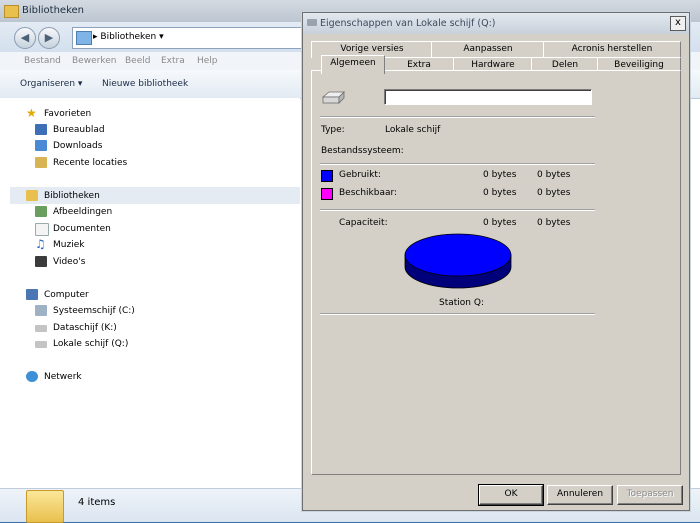  What do you see at coordinates (173, 61) in the screenshot?
I see `menu-extra: Extra` at bounding box center [173, 61].